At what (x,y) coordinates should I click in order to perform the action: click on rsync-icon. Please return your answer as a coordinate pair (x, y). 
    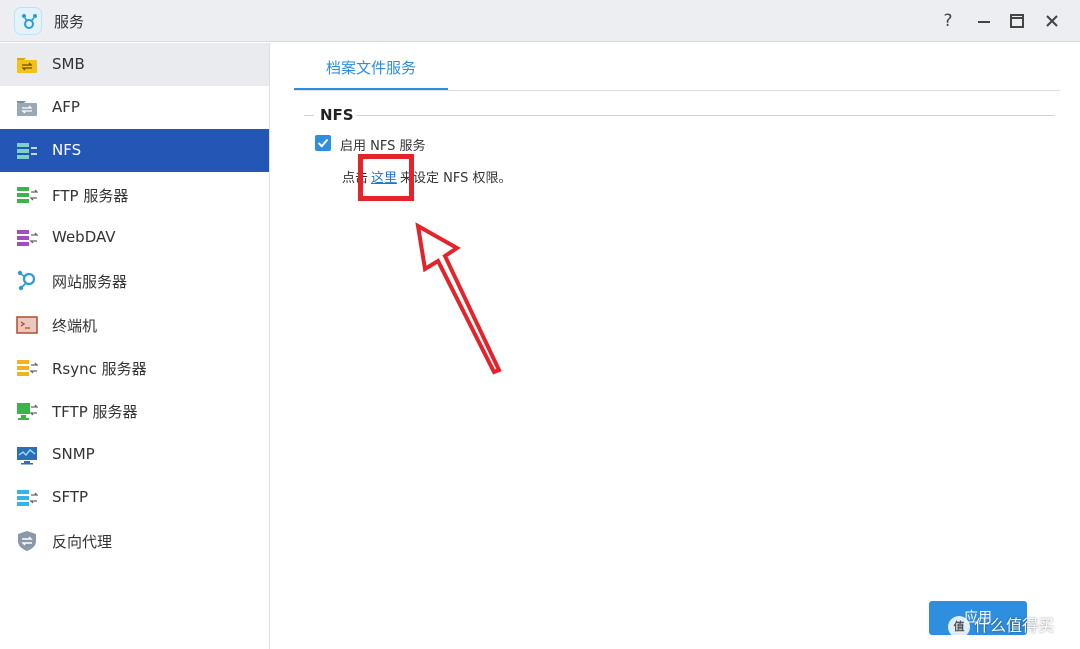
    Looking at the image, I should click on (27, 368).